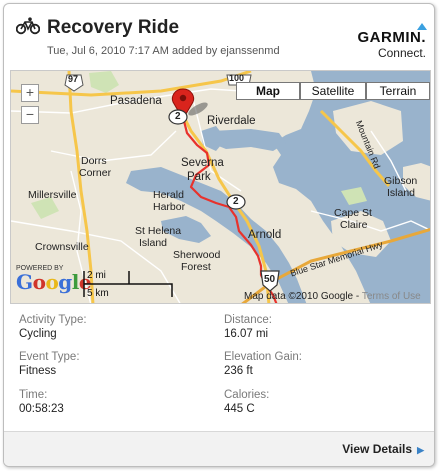 The width and height of the screenshot is (440, 471). What do you see at coordinates (377, 449) in the screenshot?
I see `view-details-label: View Details` at bounding box center [377, 449].